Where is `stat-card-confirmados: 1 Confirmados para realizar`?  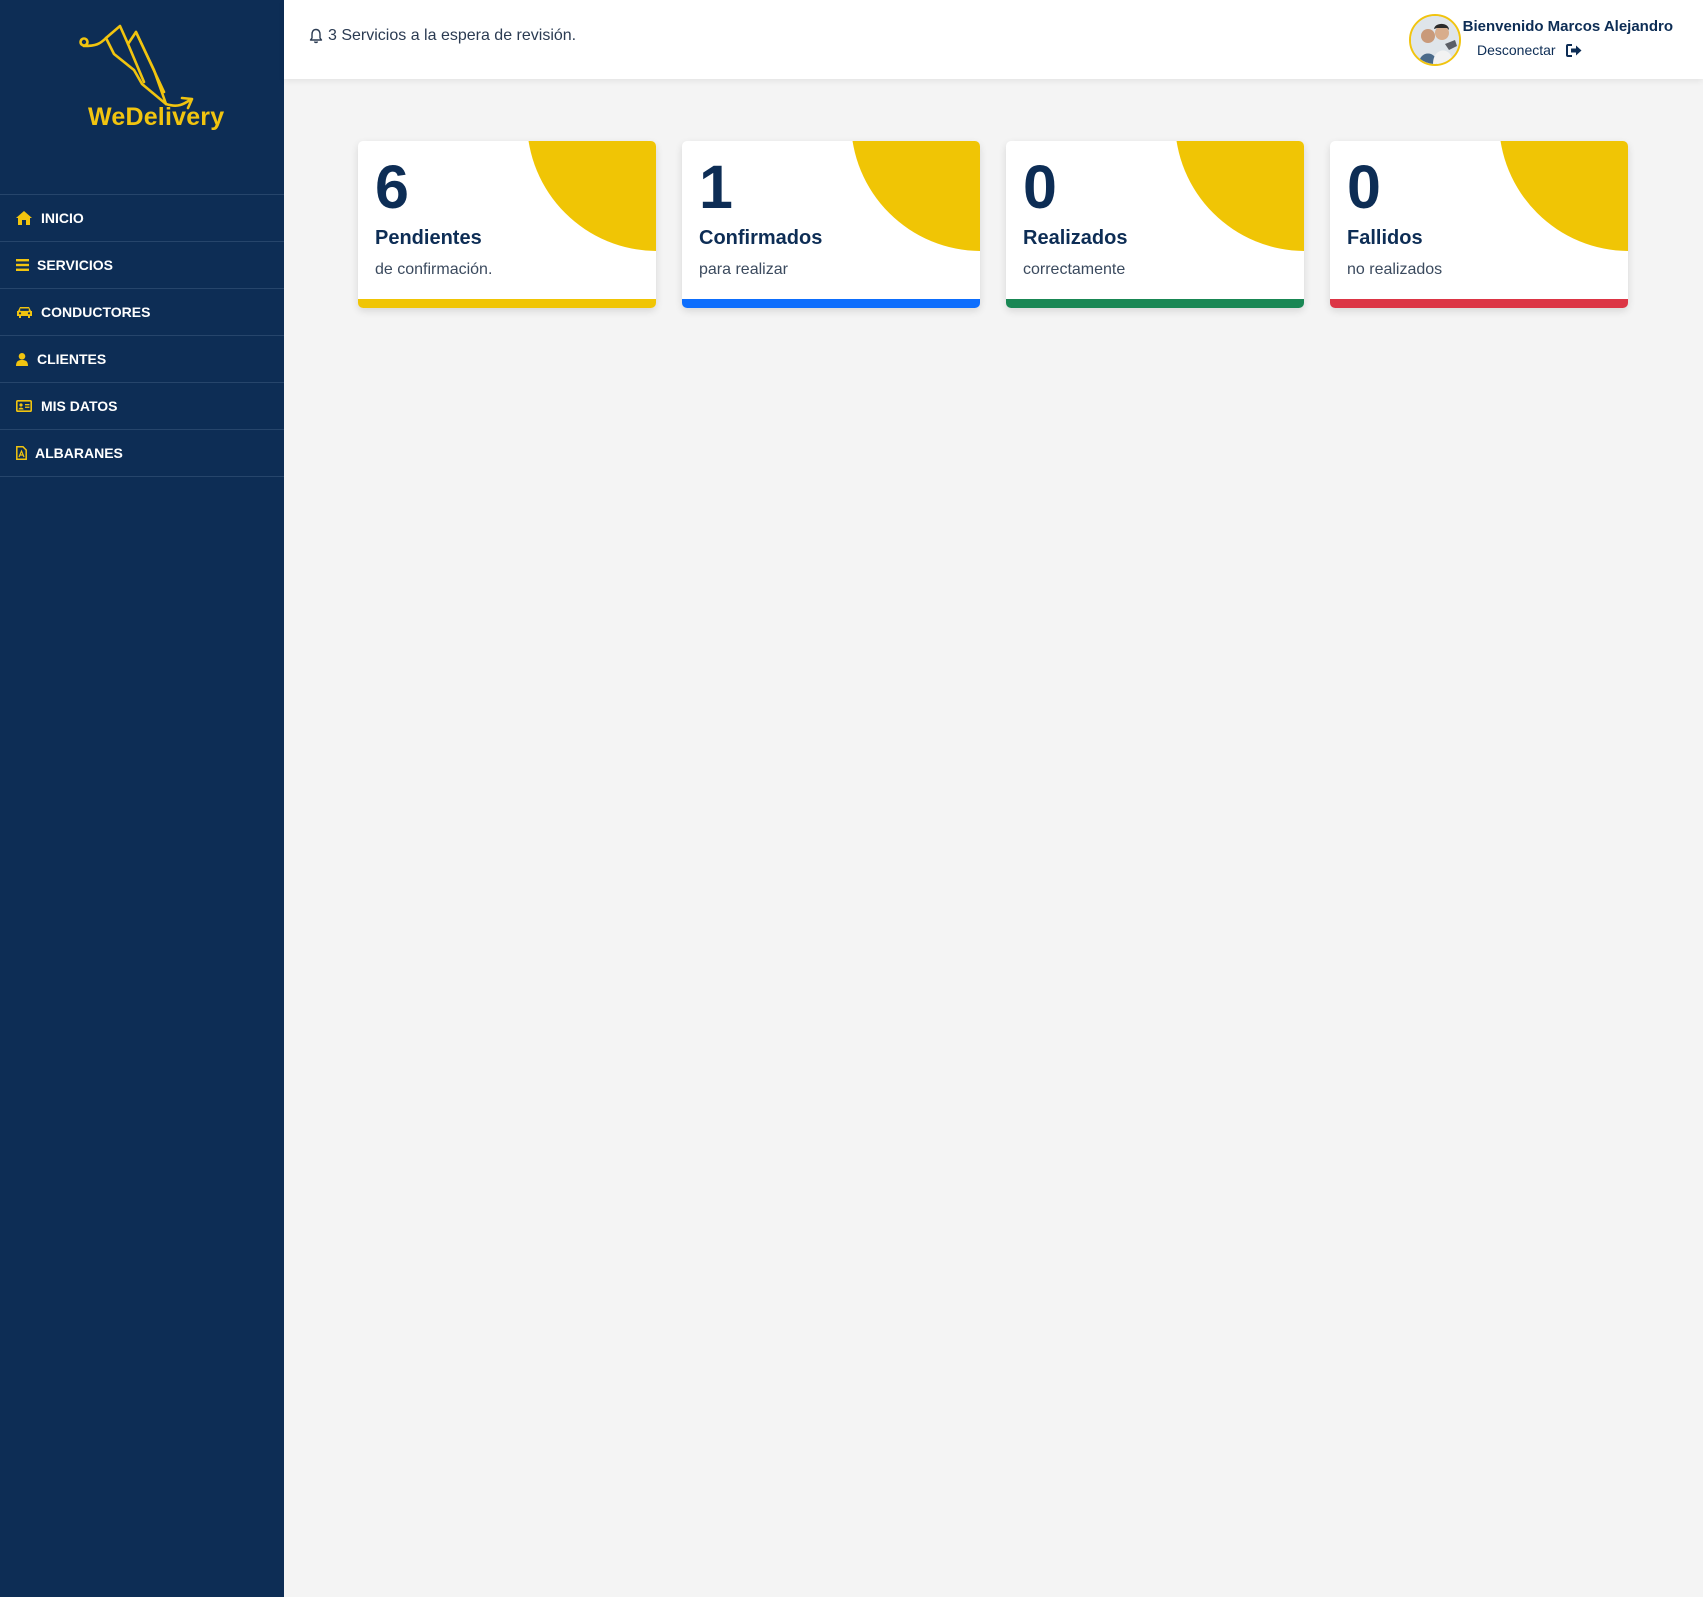
stat-card-confirmados: 1 Confirmados para realizar is located at coordinates (831, 224).